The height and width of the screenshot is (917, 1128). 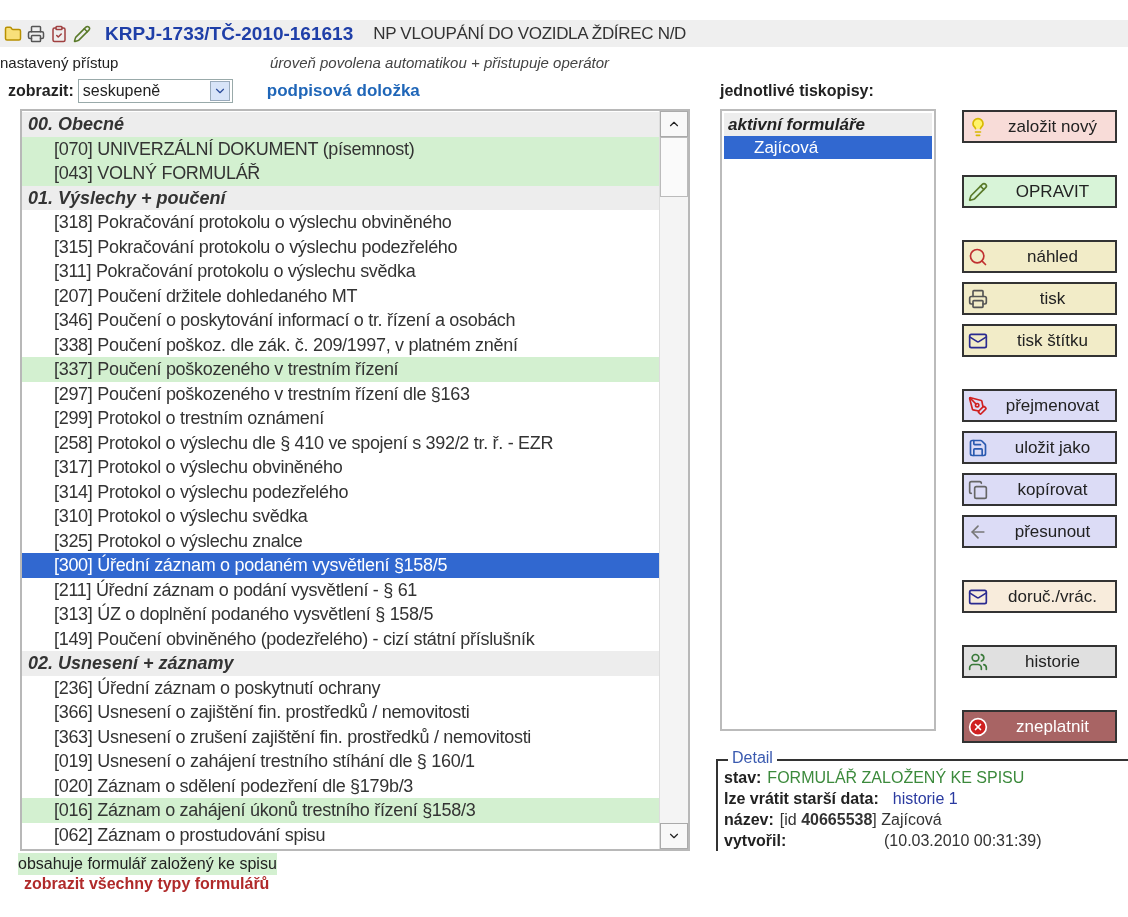 I want to click on sheets-title: jednotlivé tiskopisy:, so click(x=797, y=91).